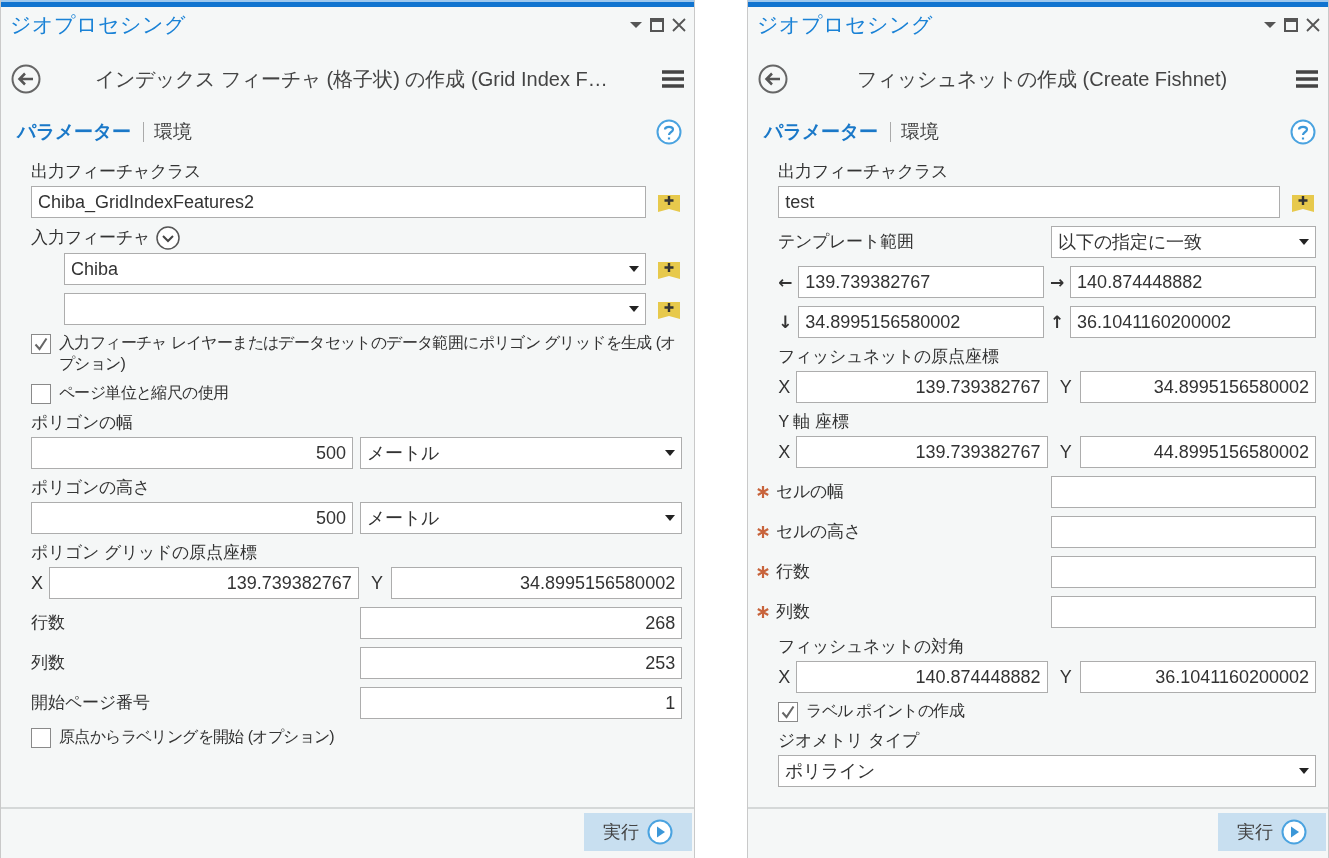 This screenshot has width=1329, height=858. I want to click on field-label: セルの高さ, so click(819, 531).